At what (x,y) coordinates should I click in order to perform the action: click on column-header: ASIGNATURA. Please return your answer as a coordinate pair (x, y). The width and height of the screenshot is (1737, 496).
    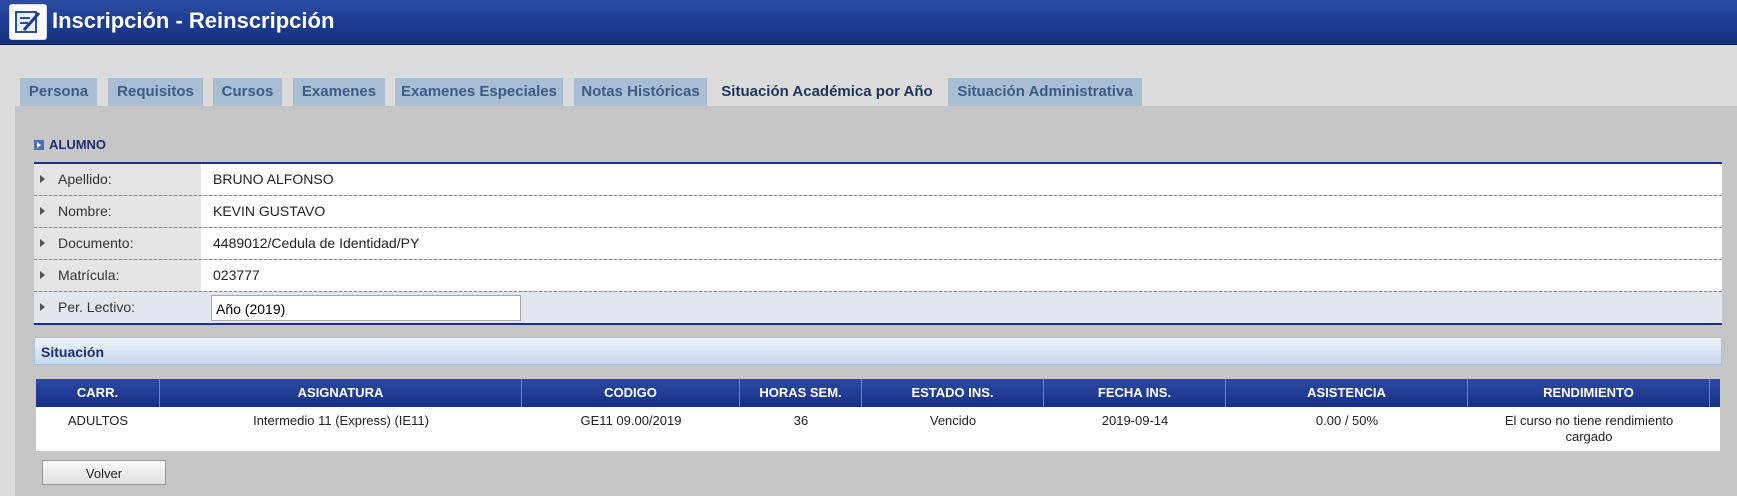
    Looking at the image, I should click on (341, 393).